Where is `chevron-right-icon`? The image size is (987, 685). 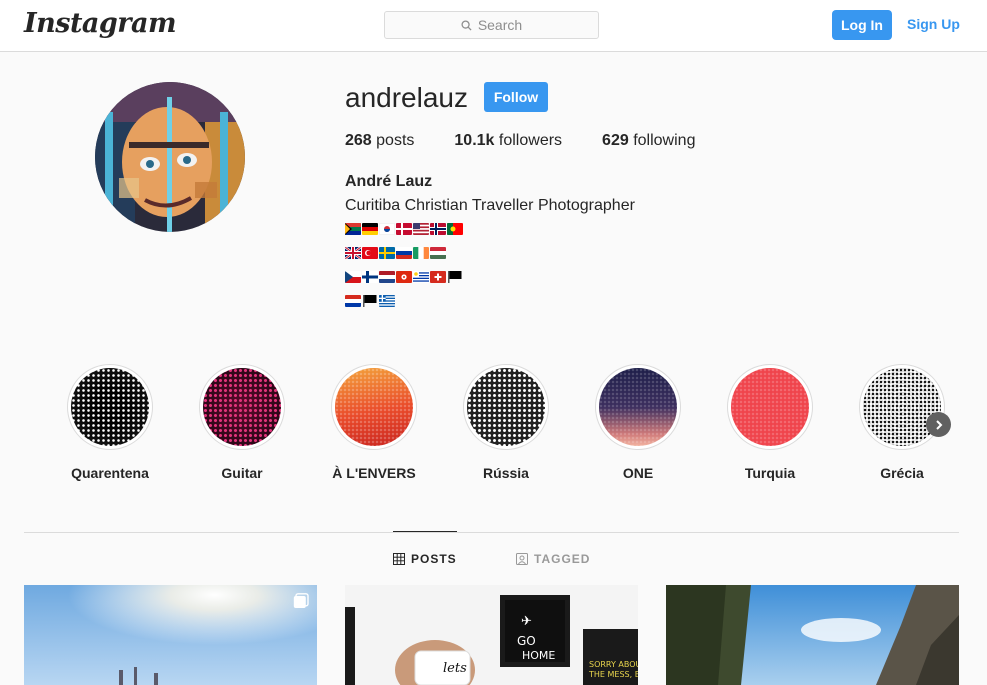
chevron-right-icon is located at coordinates (938, 424).